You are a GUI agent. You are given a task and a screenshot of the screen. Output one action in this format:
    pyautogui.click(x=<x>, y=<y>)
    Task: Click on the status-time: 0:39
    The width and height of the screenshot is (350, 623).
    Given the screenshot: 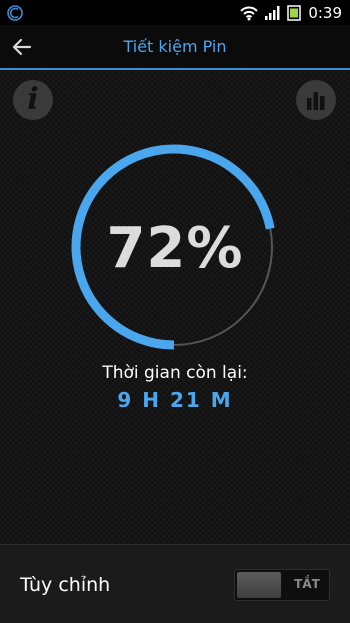 What is the action you would take?
    pyautogui.click(x=325, y=12)
    